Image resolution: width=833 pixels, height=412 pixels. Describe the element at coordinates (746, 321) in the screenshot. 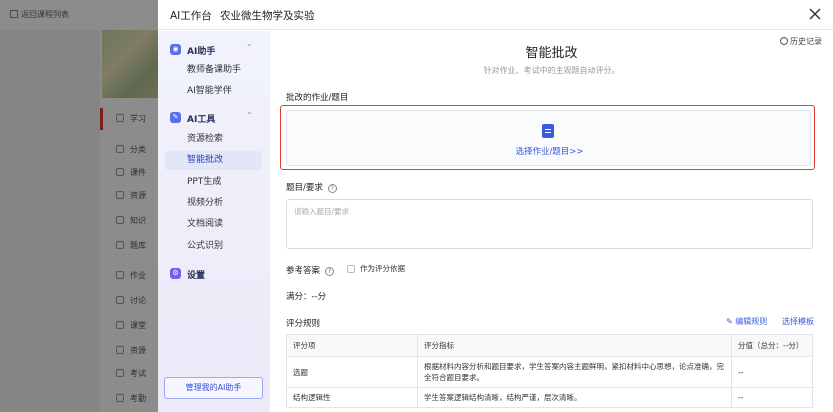

I see `edit-rules-button: ✎ 编辑规则` at that location.